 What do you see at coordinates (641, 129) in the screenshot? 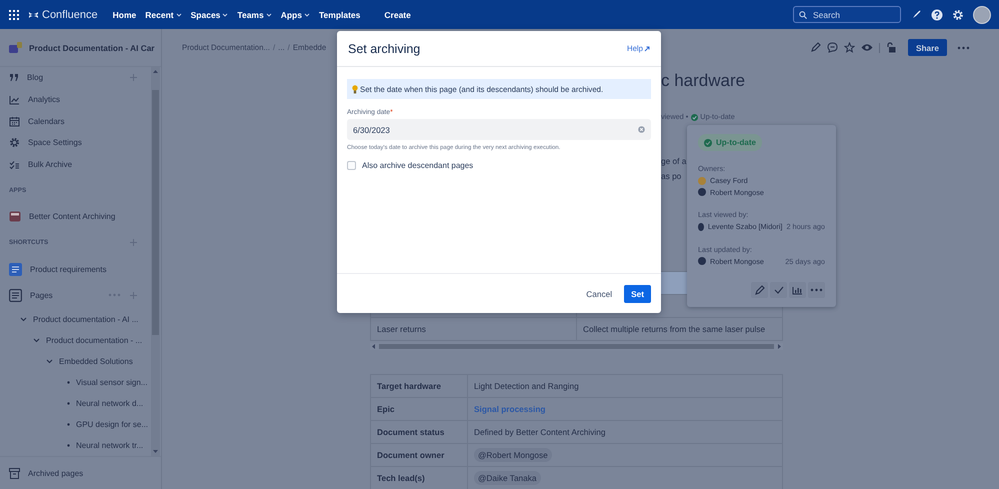
I see `clear-icon` at bounding box center [641, 129].